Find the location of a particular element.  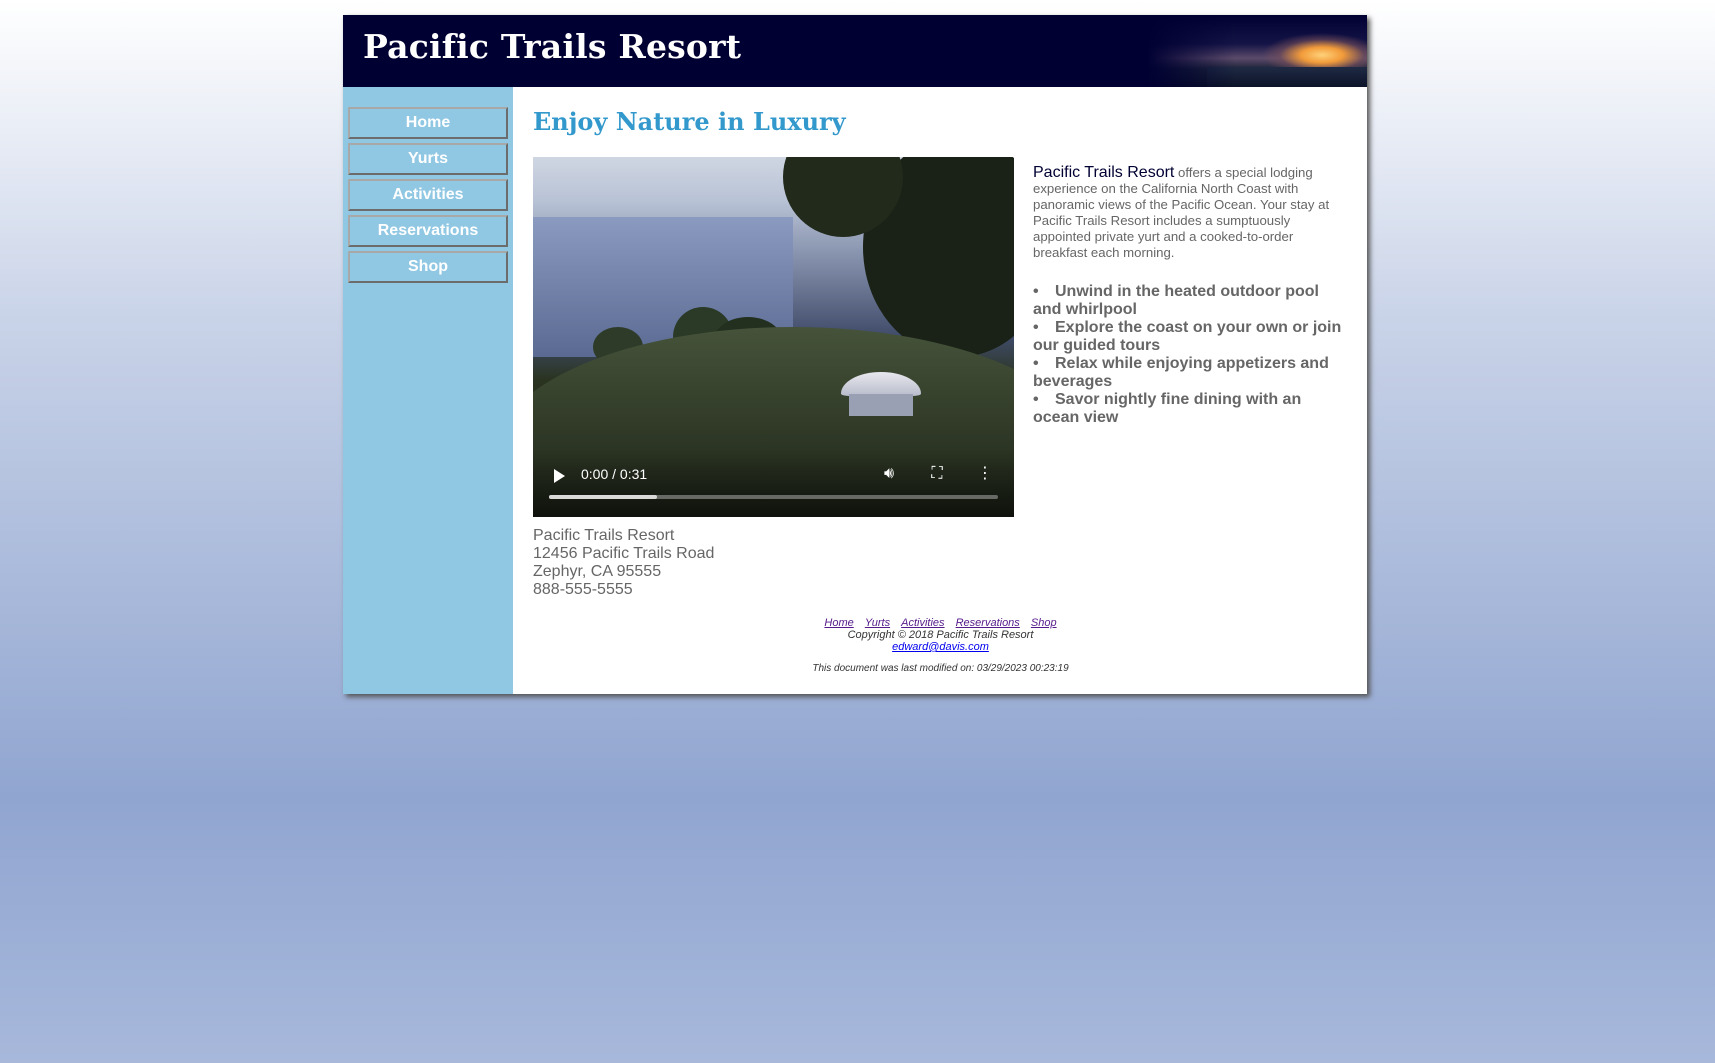

site-header: Pacific Trails Resort is located at coordinates (855, 51).